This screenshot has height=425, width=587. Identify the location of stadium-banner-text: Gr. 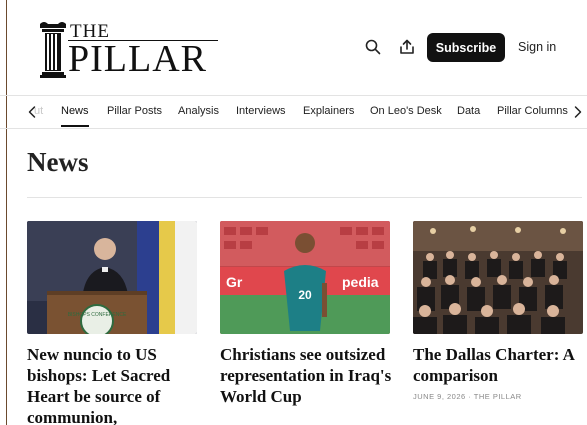
(234, 282).